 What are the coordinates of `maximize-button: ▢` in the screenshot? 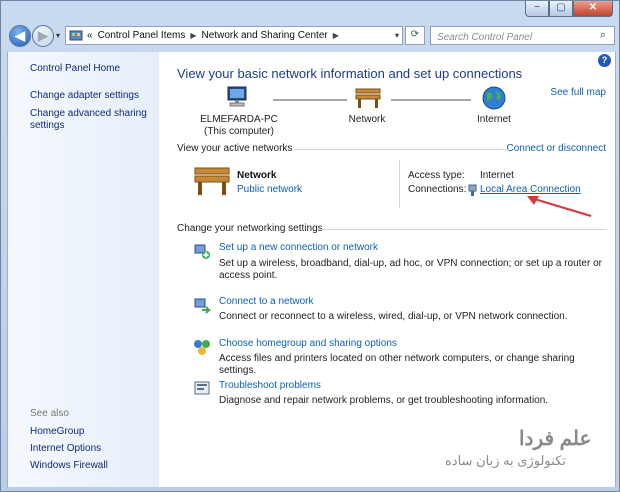 It's located at (561, 9).